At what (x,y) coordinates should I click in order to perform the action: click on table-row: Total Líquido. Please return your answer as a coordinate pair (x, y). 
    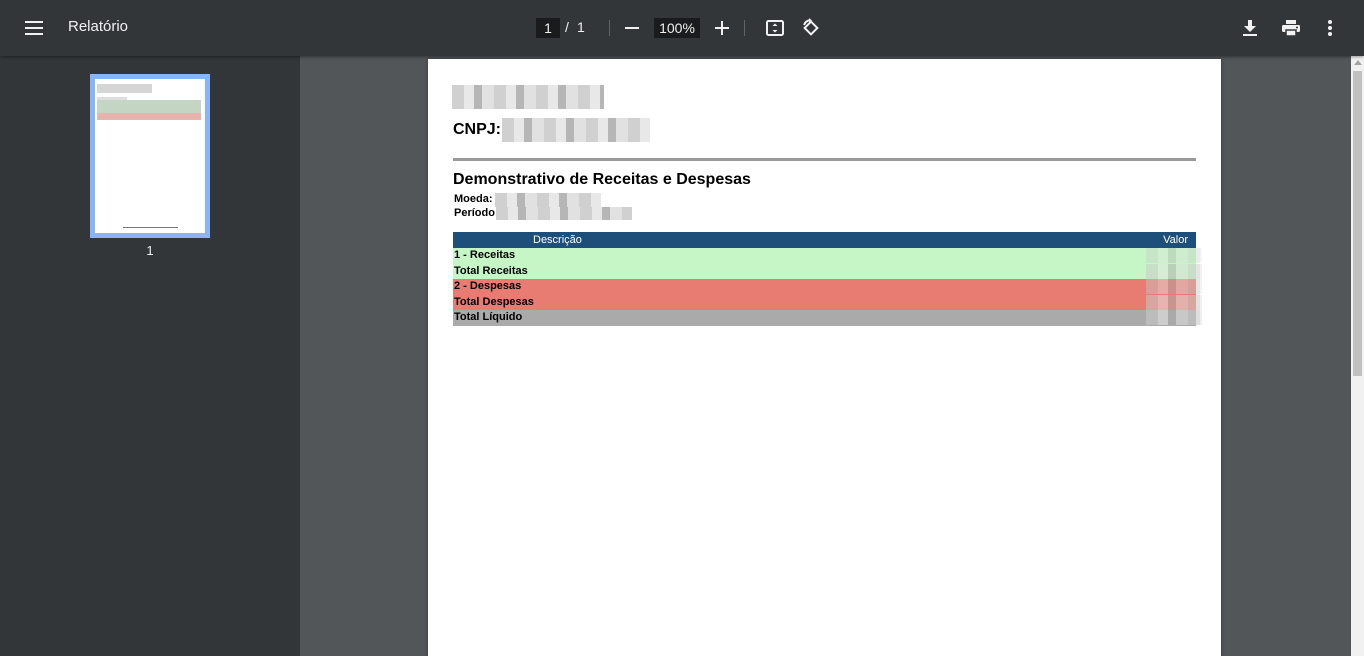
    Looking at the image, I should click on (827, 318).